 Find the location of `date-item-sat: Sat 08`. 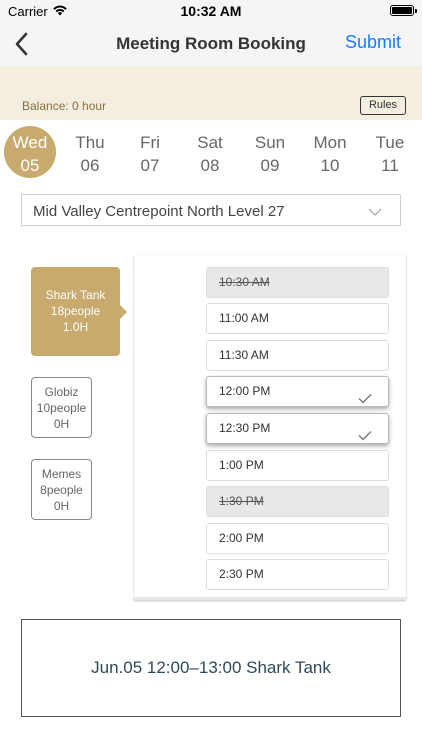

date-item-sat: Sat 08 is located at coordinates (210, 152).